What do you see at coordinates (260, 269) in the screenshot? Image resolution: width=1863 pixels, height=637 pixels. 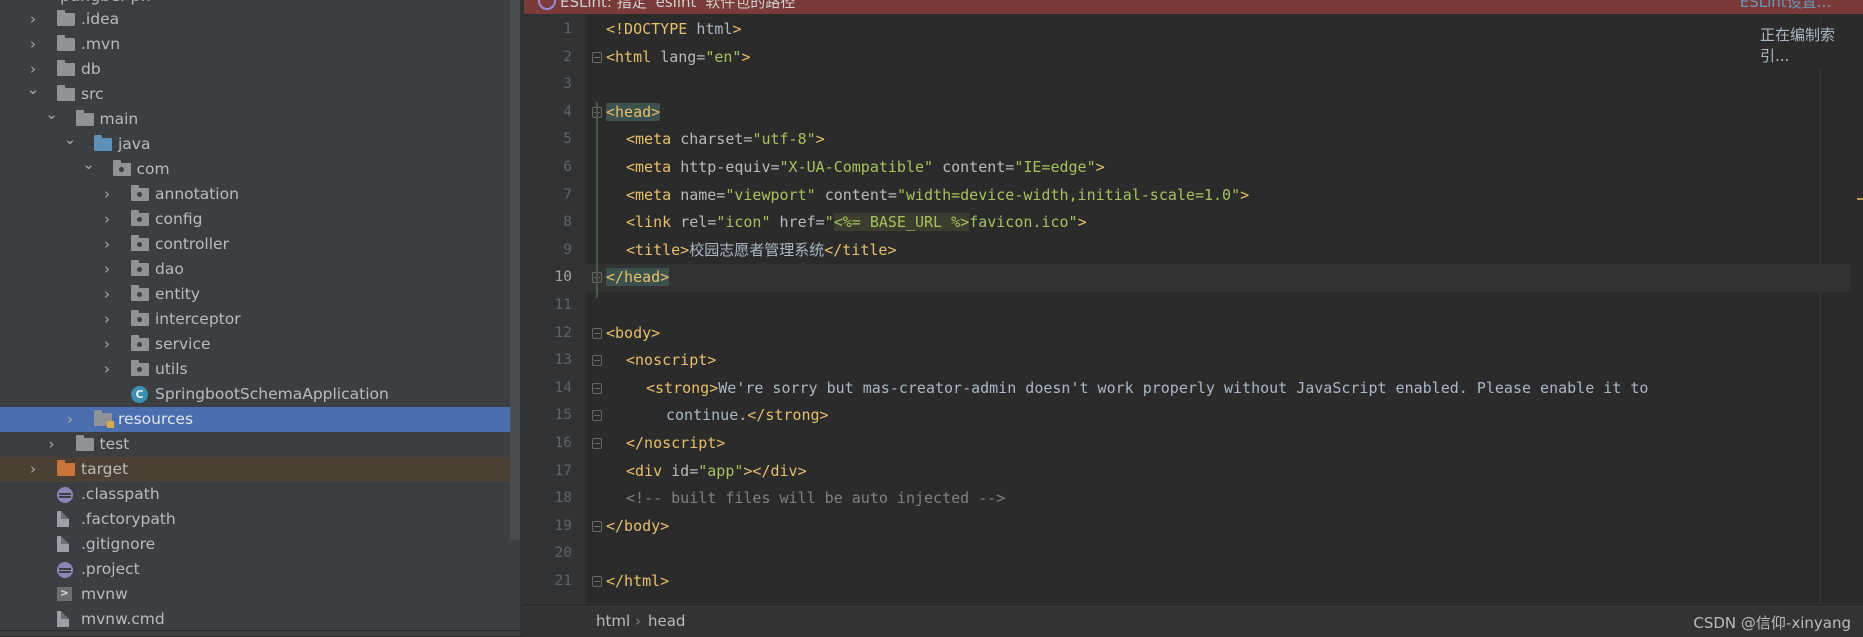 I see `tree-item-dao: › dao` at bounding box center [260, 269].